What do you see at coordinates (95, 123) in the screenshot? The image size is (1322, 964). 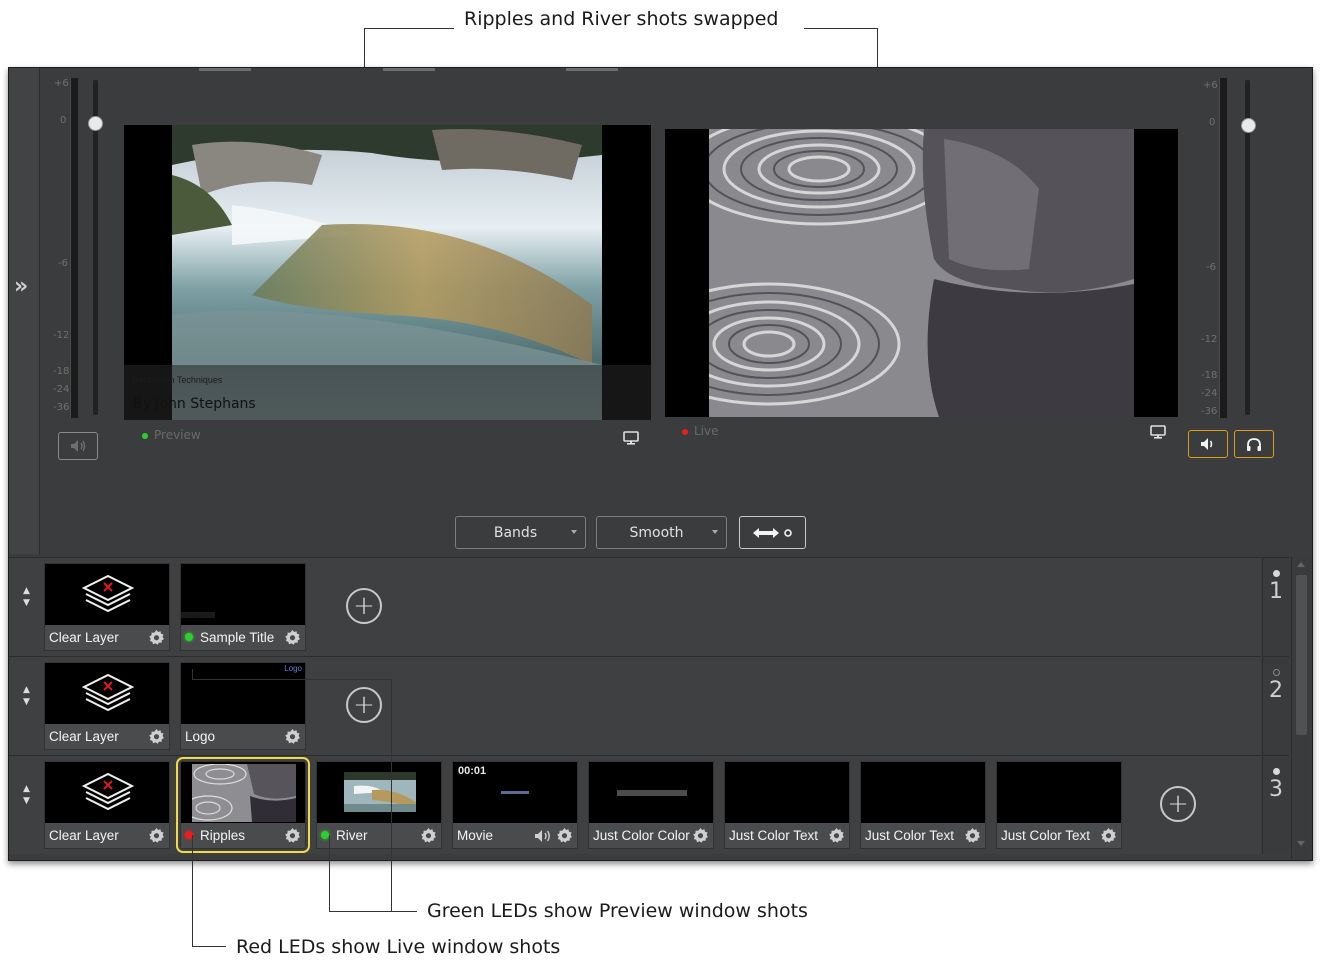 I see `left-volume-knob` at bounding box center [95, 123].